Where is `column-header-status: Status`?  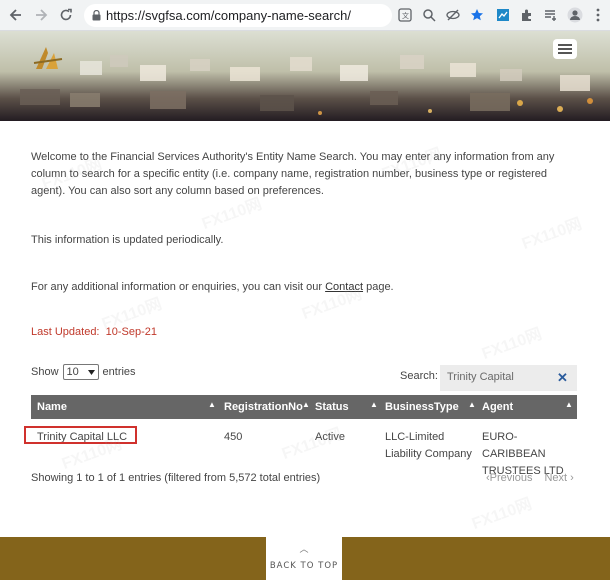 column-header-status: Status is located at coordinates (332, 407).